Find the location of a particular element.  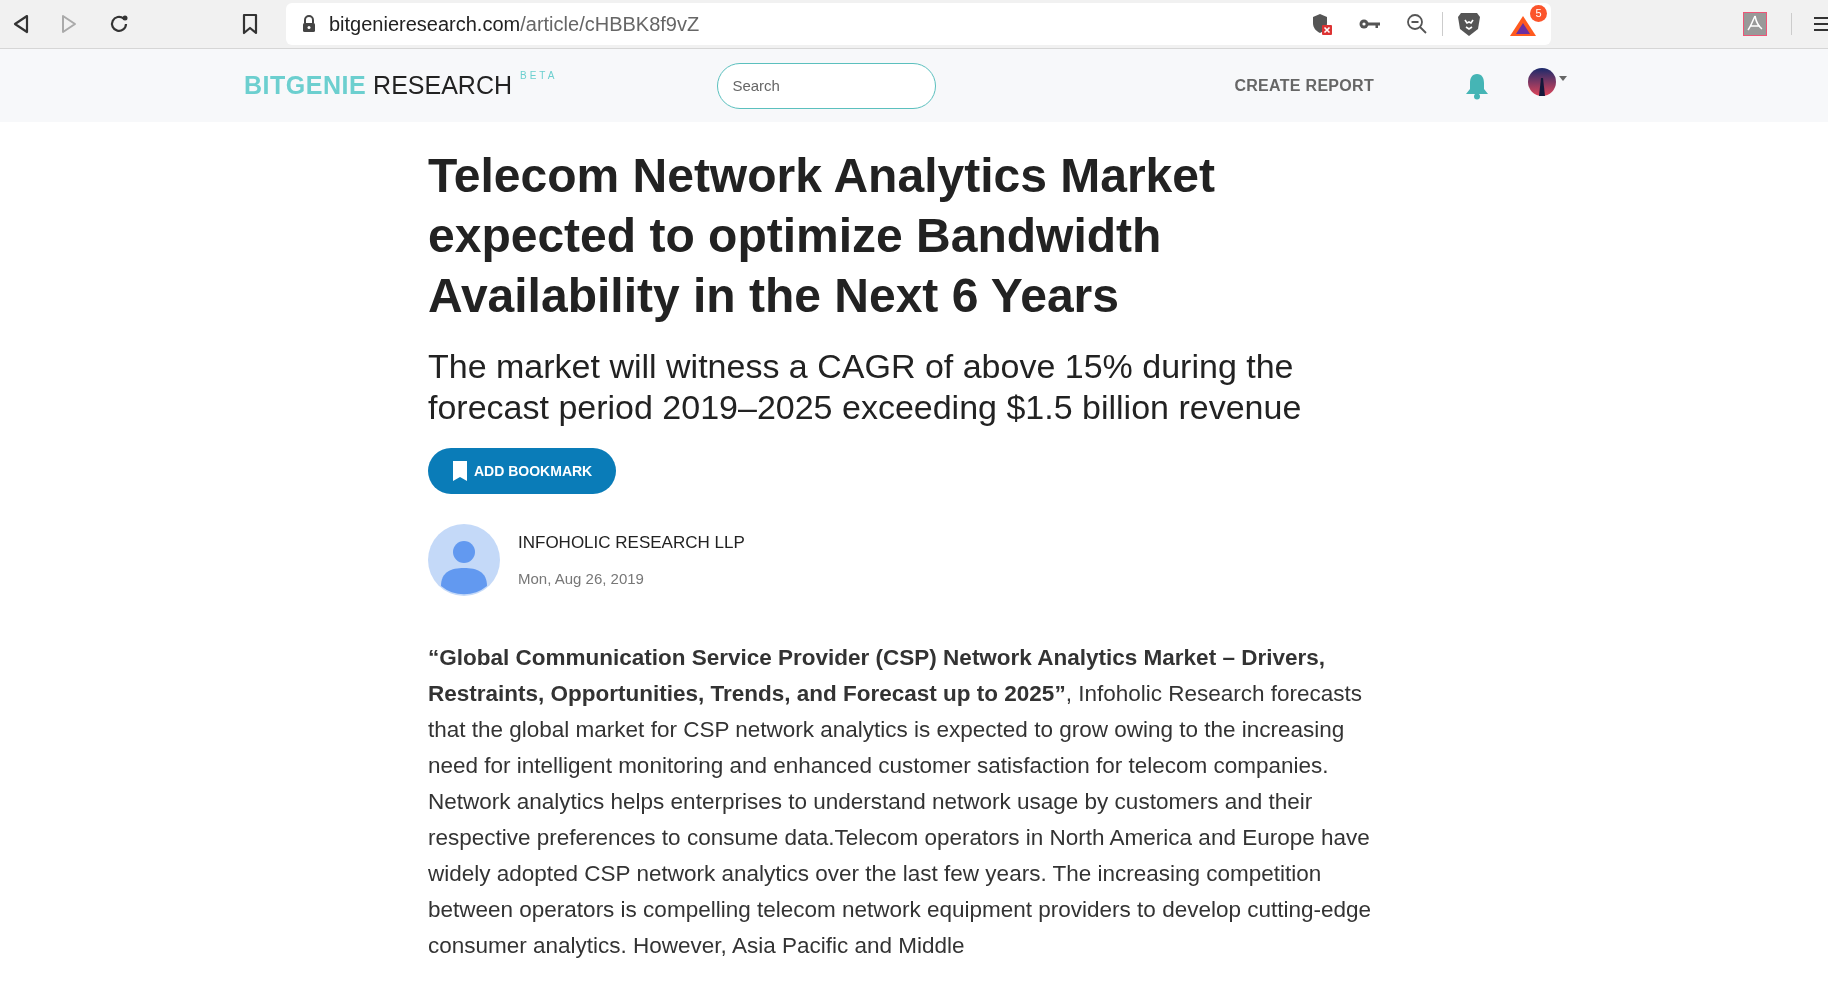

article-subtitle: The market will witness a CAGR of above 15% during the forecast period 2019–2025 exceeding $1.5 billion revenue is located at coordinates (865, 387).